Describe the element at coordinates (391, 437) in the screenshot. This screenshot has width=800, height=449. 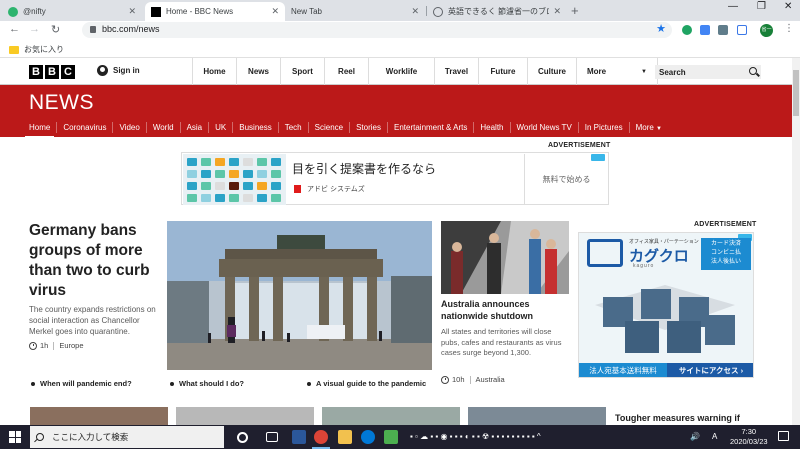
I see `app-icon` at that location.